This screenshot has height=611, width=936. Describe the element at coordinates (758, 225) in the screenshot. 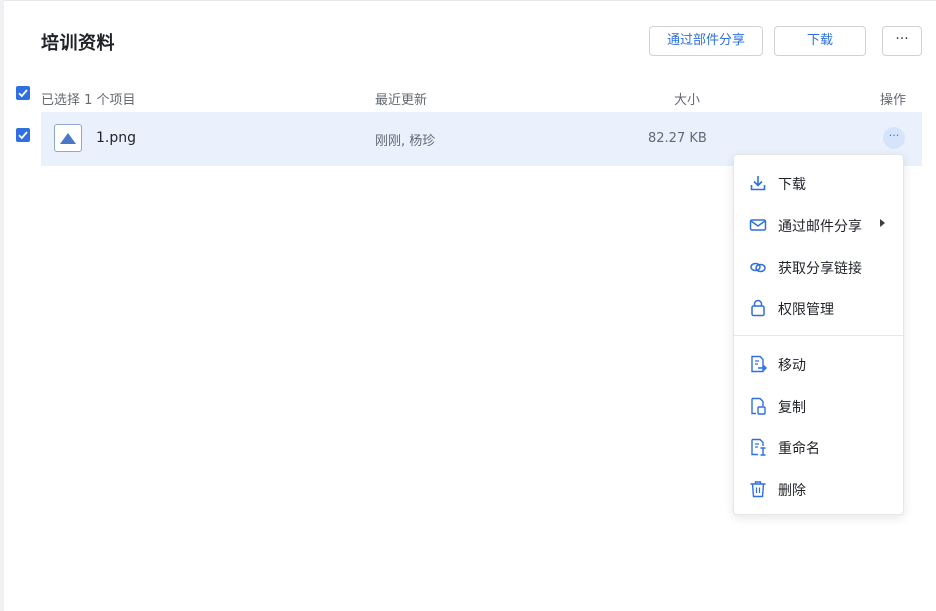

I see `mail-icon` at that location.